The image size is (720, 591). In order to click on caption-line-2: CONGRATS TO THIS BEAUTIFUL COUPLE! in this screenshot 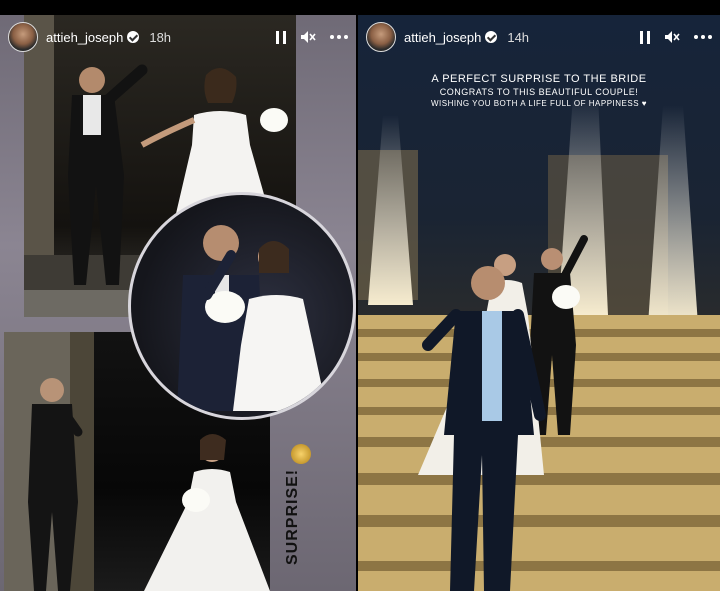, I will do `click(539, 92)`.